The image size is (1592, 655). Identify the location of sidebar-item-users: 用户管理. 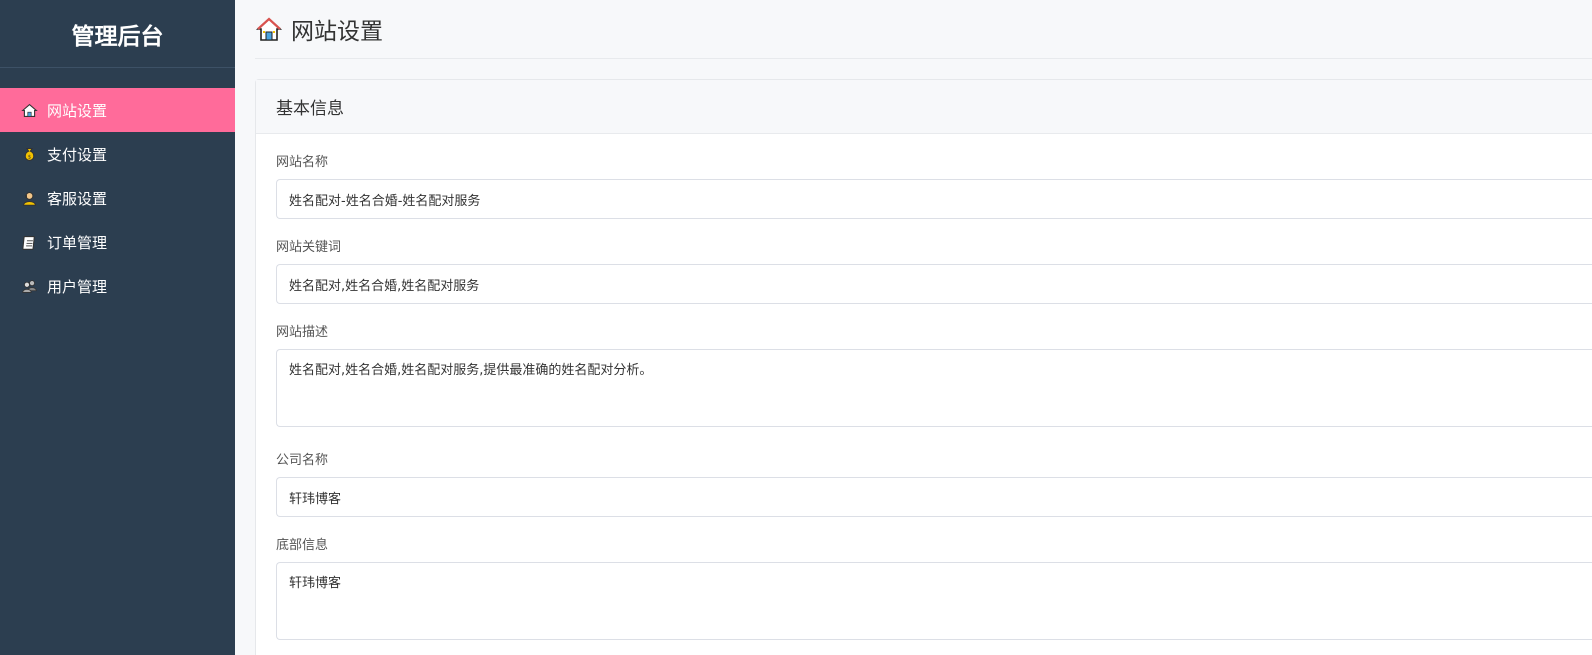
(117, 286).